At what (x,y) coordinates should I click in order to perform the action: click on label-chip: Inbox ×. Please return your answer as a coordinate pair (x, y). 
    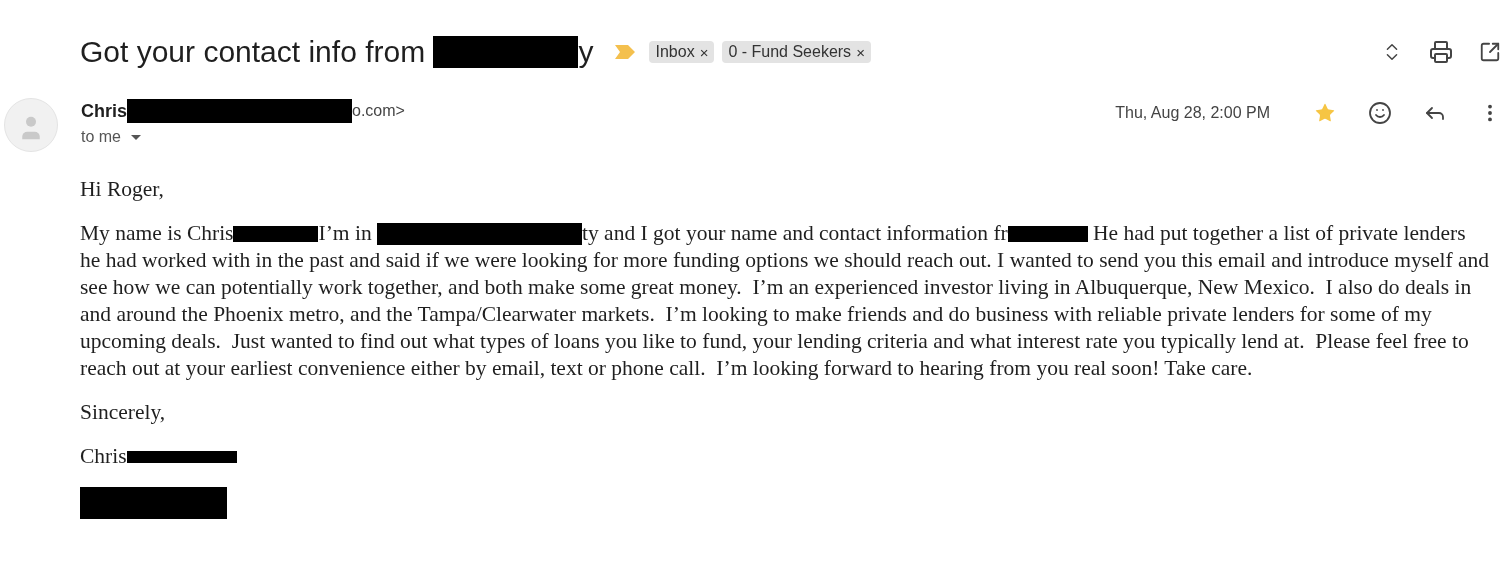
    Looking at the image, I should click on (682, 52).